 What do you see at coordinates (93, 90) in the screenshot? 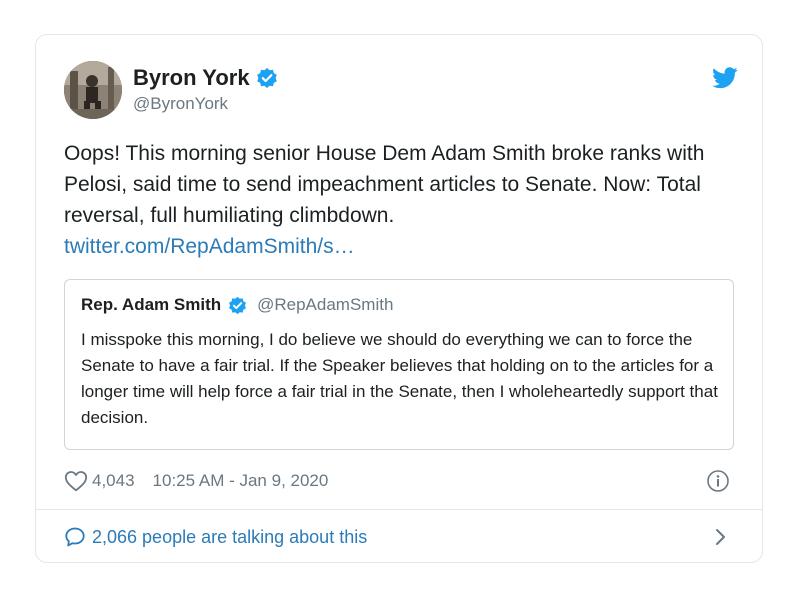
I see `avatar` at bounding box center [93, 90].